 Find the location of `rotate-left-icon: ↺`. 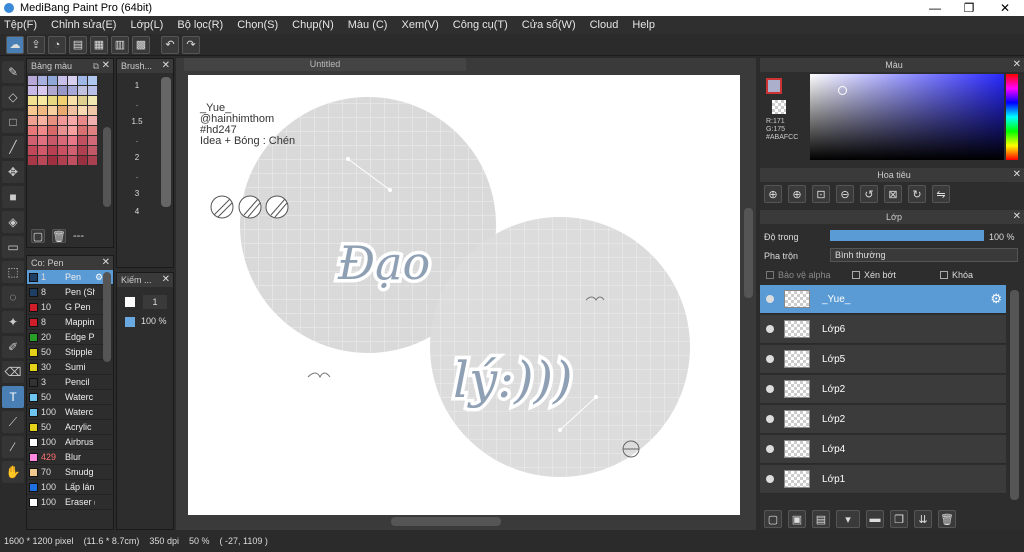

rotate-left-icon: ↺ is located at coordinates (869, 194).